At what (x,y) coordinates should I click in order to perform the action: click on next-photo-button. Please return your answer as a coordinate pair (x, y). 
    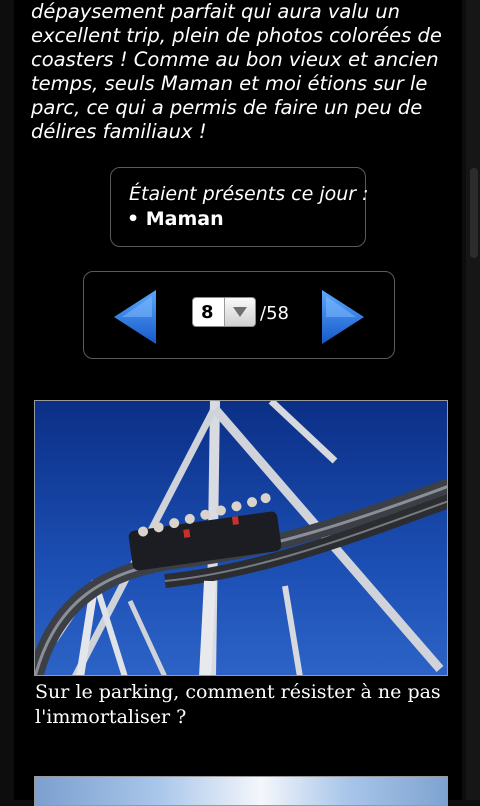
    Looking at the image, I should click on (343, 317).